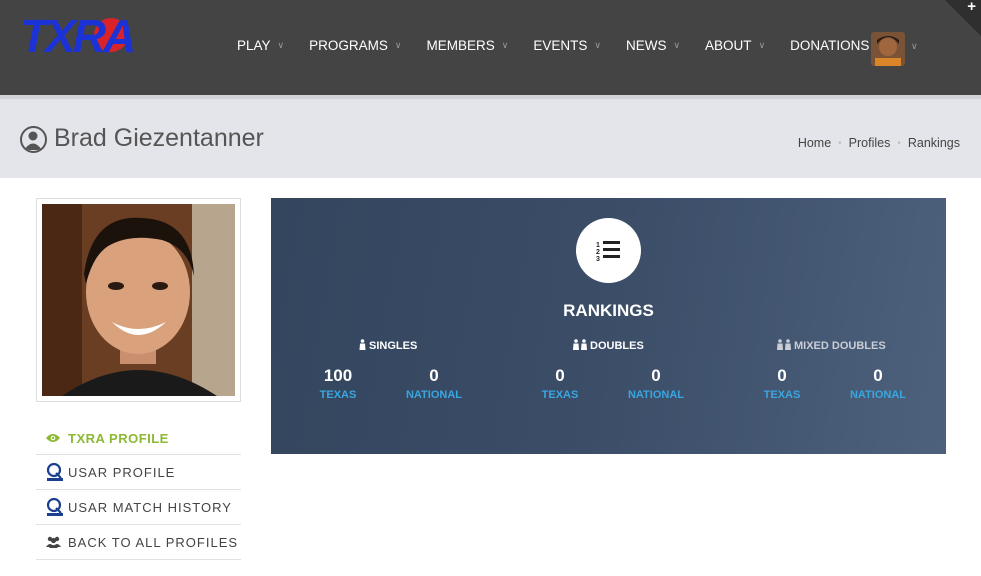 The height and width of the screenshot is (576, 981). I want to click on user-circle-icon, so click(33, 139).